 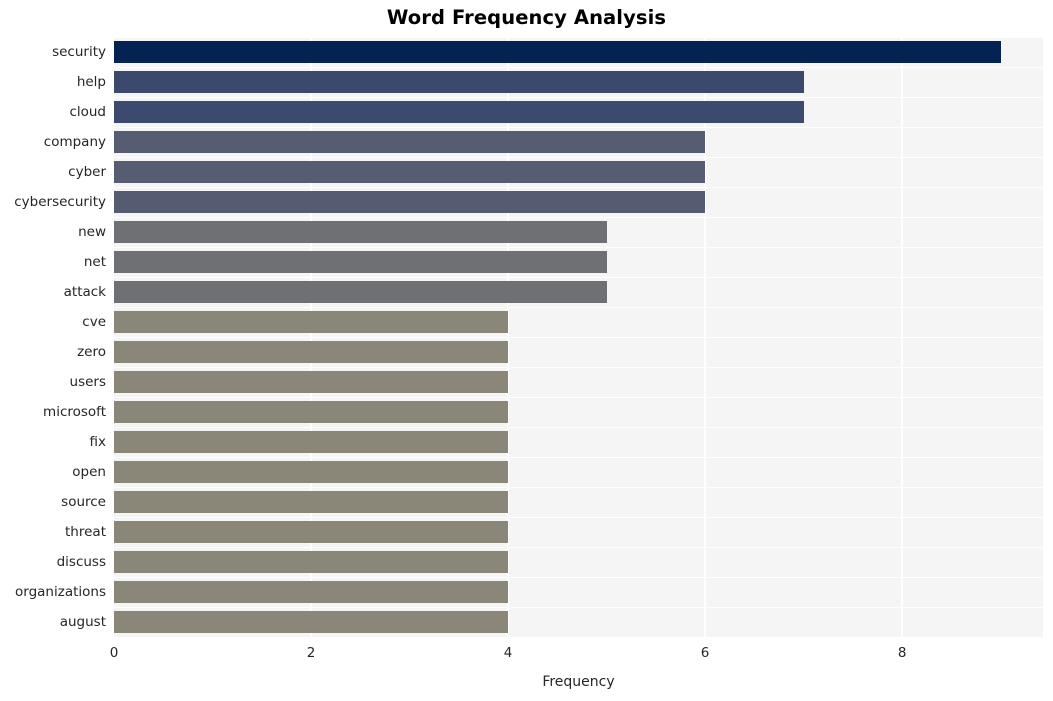 What do you see at coordinates (87, 382) in the screenshot?
I see `y-tick-label-users: users` at bounding box center [87, 382].